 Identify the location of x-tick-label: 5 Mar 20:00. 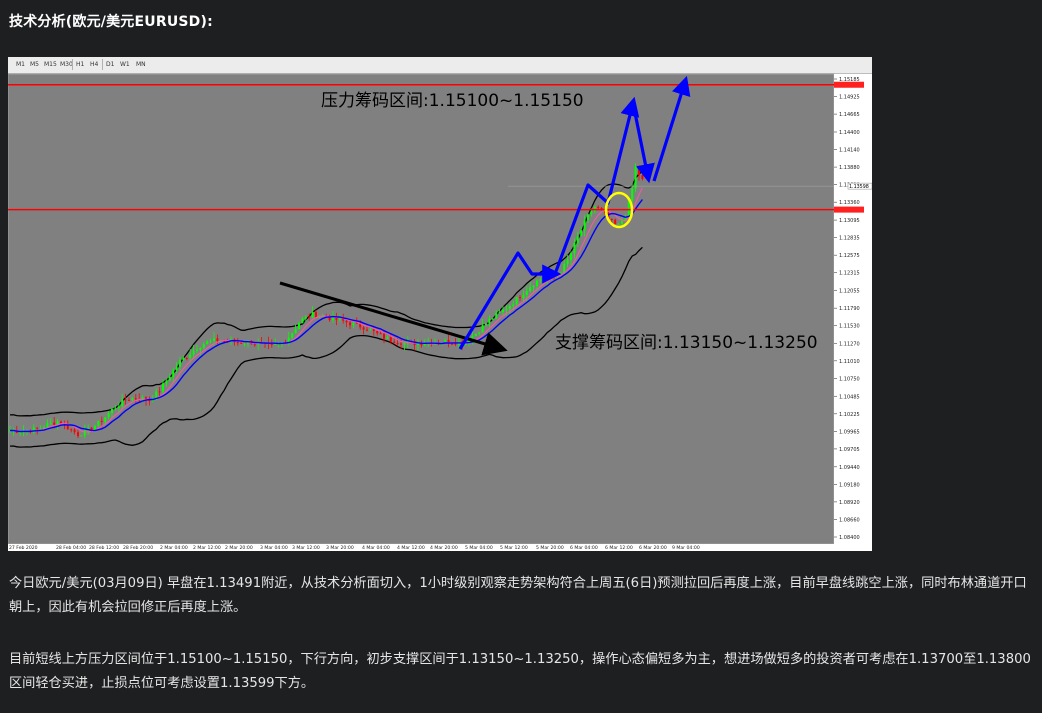
(550, 548).